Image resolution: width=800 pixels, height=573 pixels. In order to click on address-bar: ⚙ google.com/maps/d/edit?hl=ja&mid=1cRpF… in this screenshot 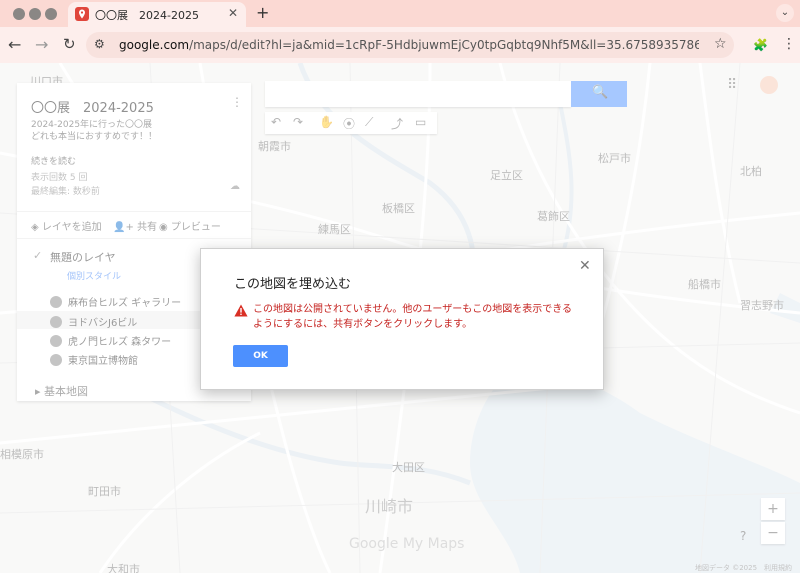, I will do `click(410, 45)`.